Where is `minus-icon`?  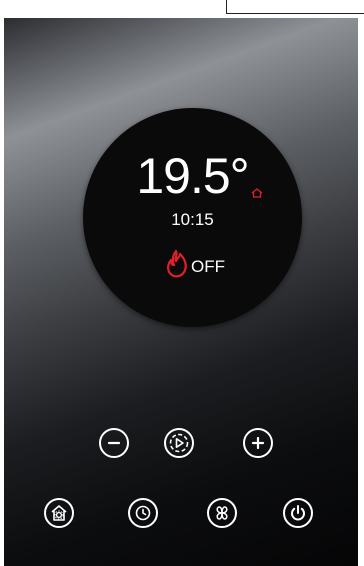 minus-icon is located at coordinates (114, 443).